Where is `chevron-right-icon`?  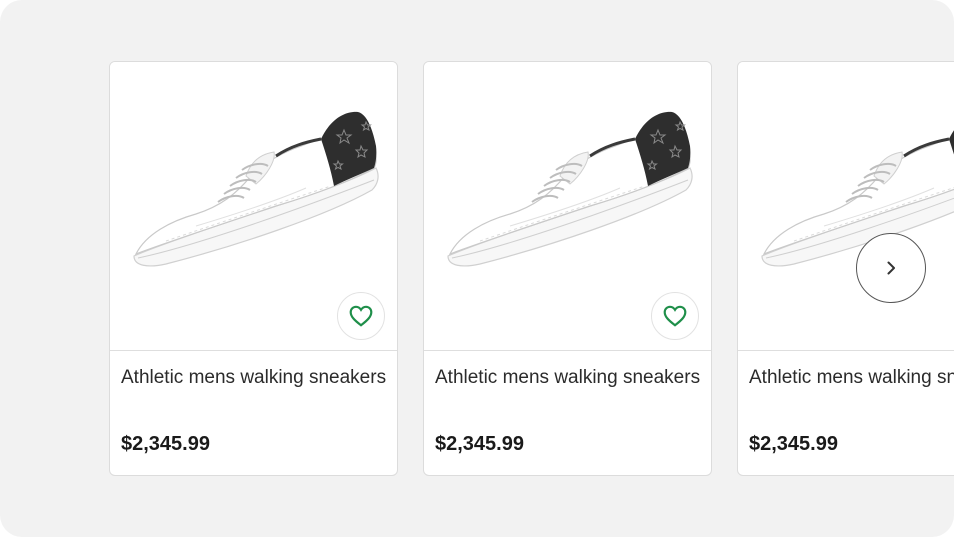 chevron-right-icon is located at coordinates (891, 268).